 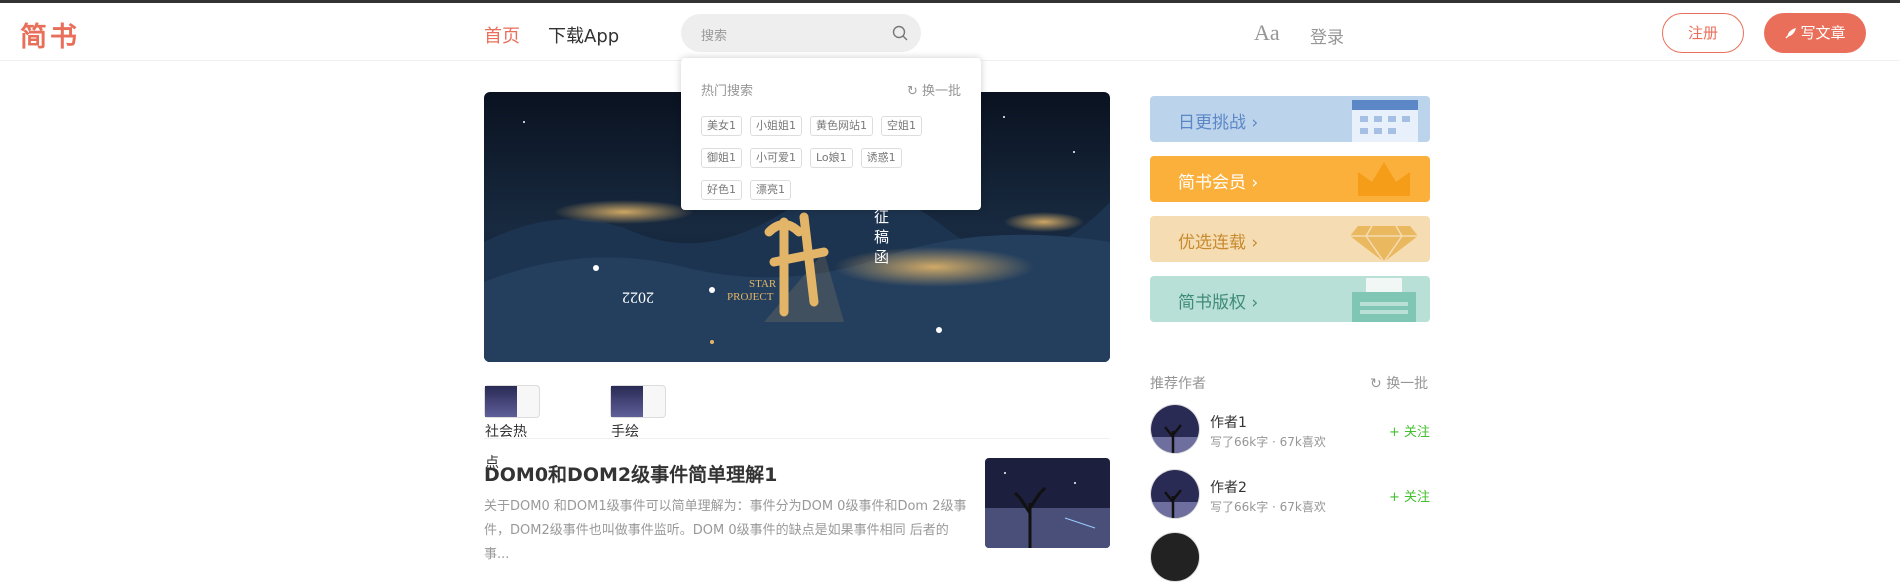 I want to click on hot-search-title: 热门搜索, so click(x=727, y=91).